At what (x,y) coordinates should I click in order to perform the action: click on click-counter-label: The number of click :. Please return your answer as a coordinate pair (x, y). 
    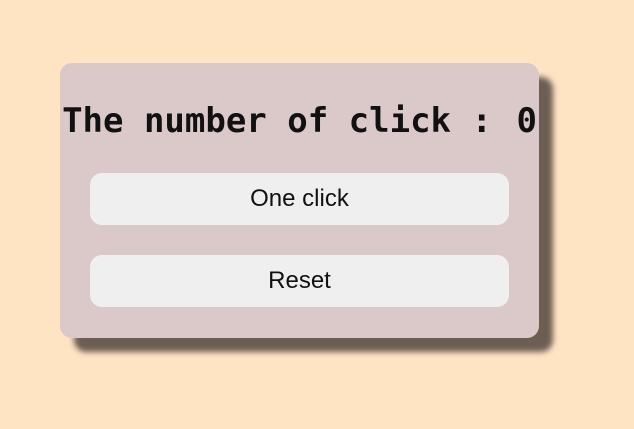
    Looking at the image, I should click on (277, 121).